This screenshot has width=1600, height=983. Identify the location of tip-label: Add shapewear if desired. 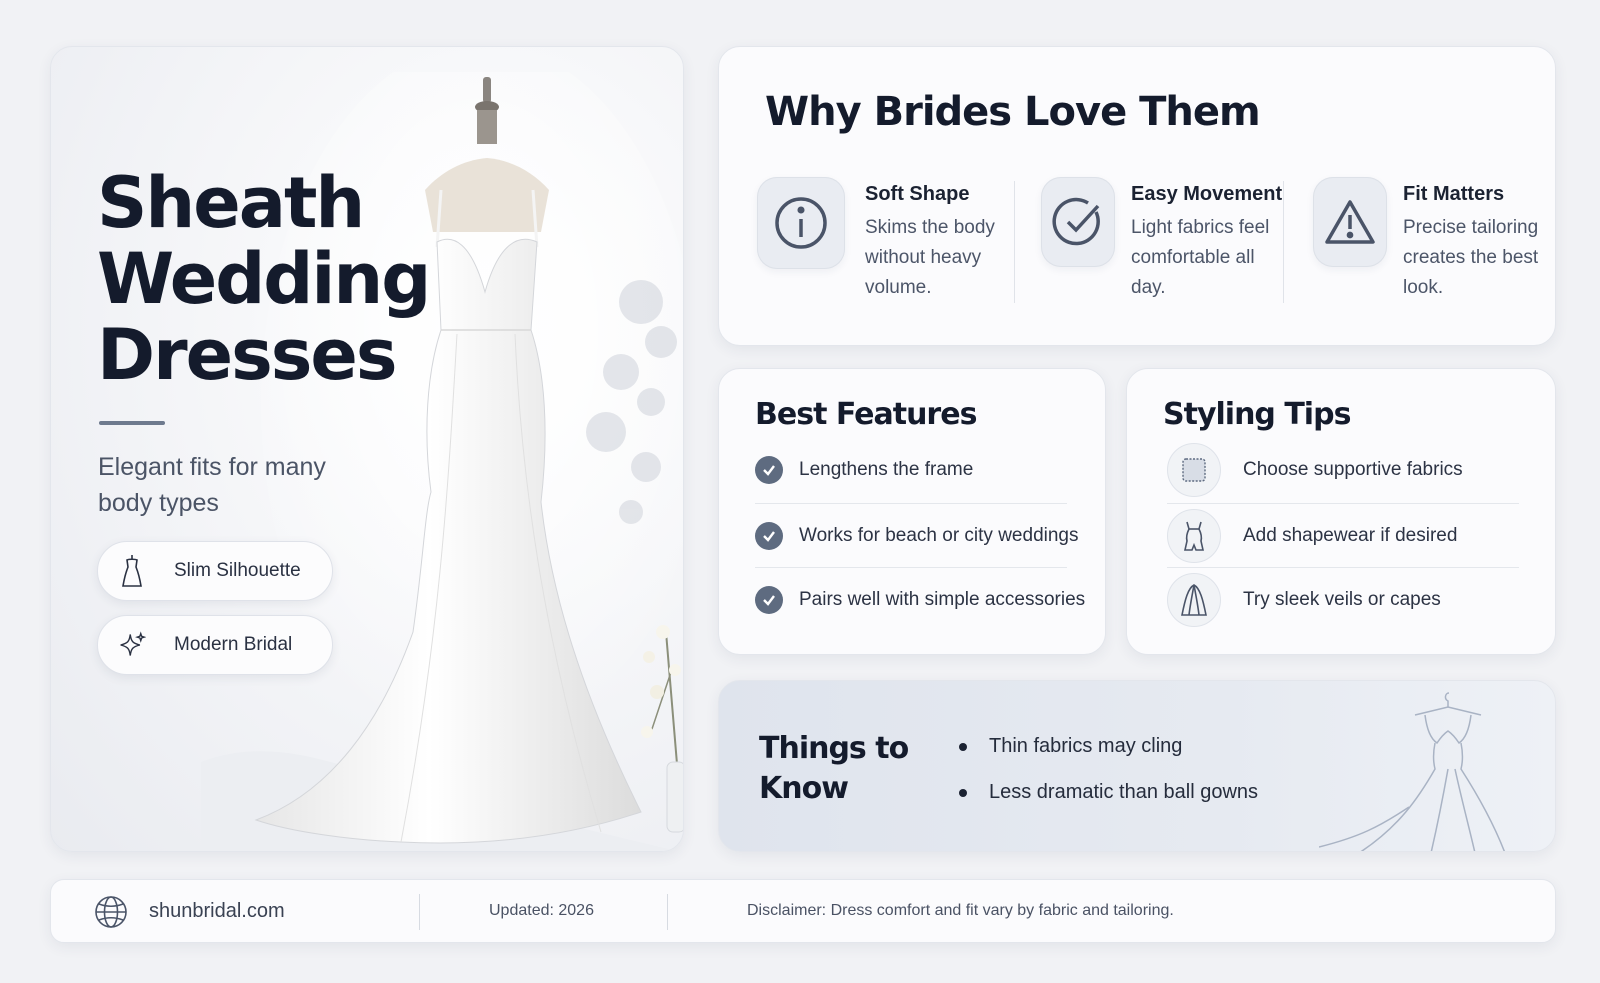
(1350, 535).